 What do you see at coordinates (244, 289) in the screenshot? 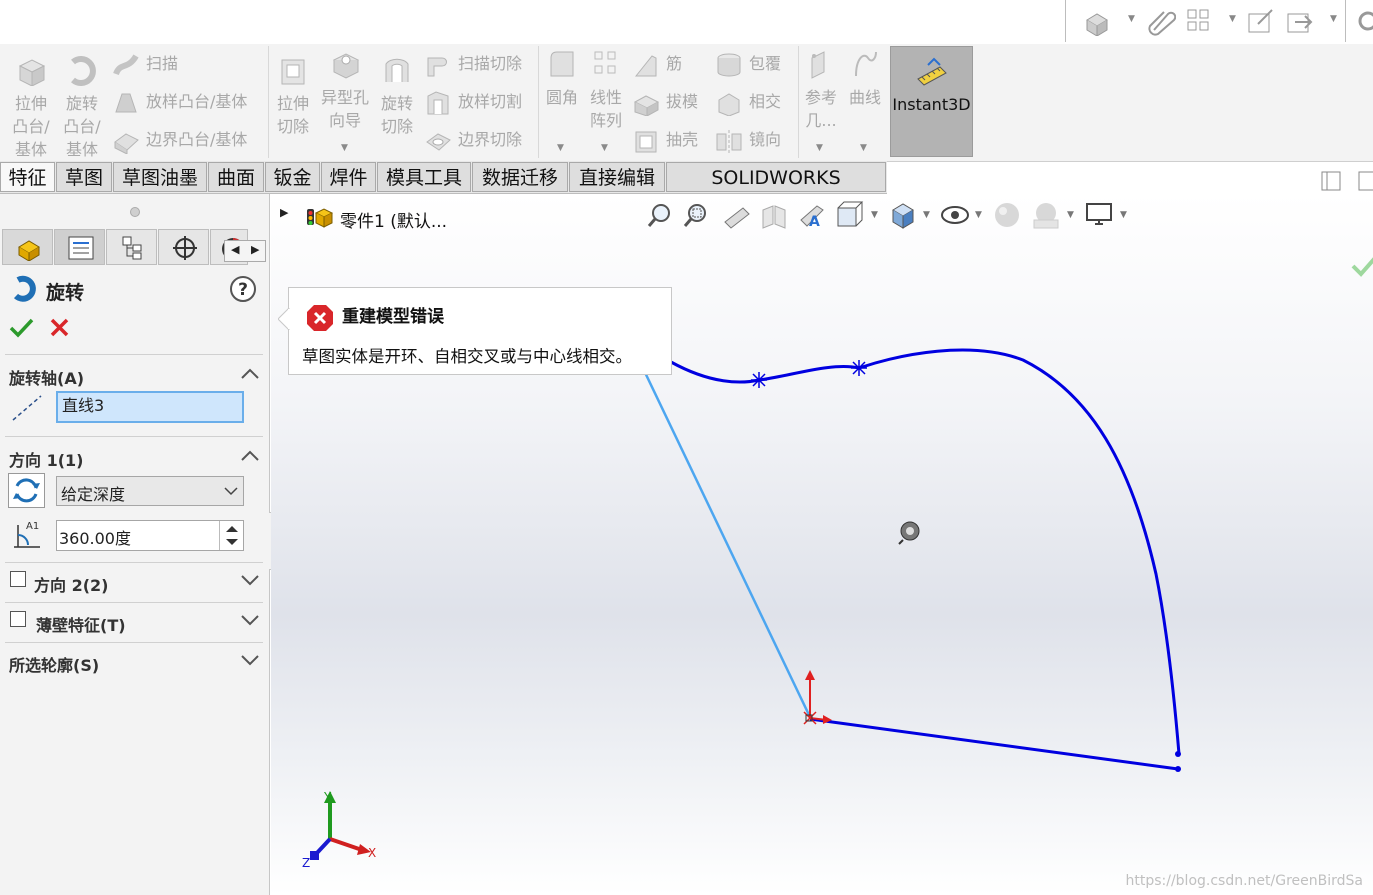
I see `help-icon: ?` at bounding box center [244, 289].